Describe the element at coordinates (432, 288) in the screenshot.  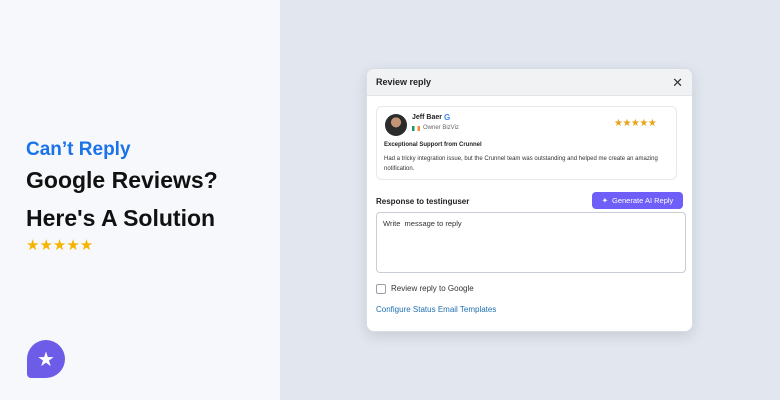
I see `review-reply-google-label: Review reply to Google` at that location.